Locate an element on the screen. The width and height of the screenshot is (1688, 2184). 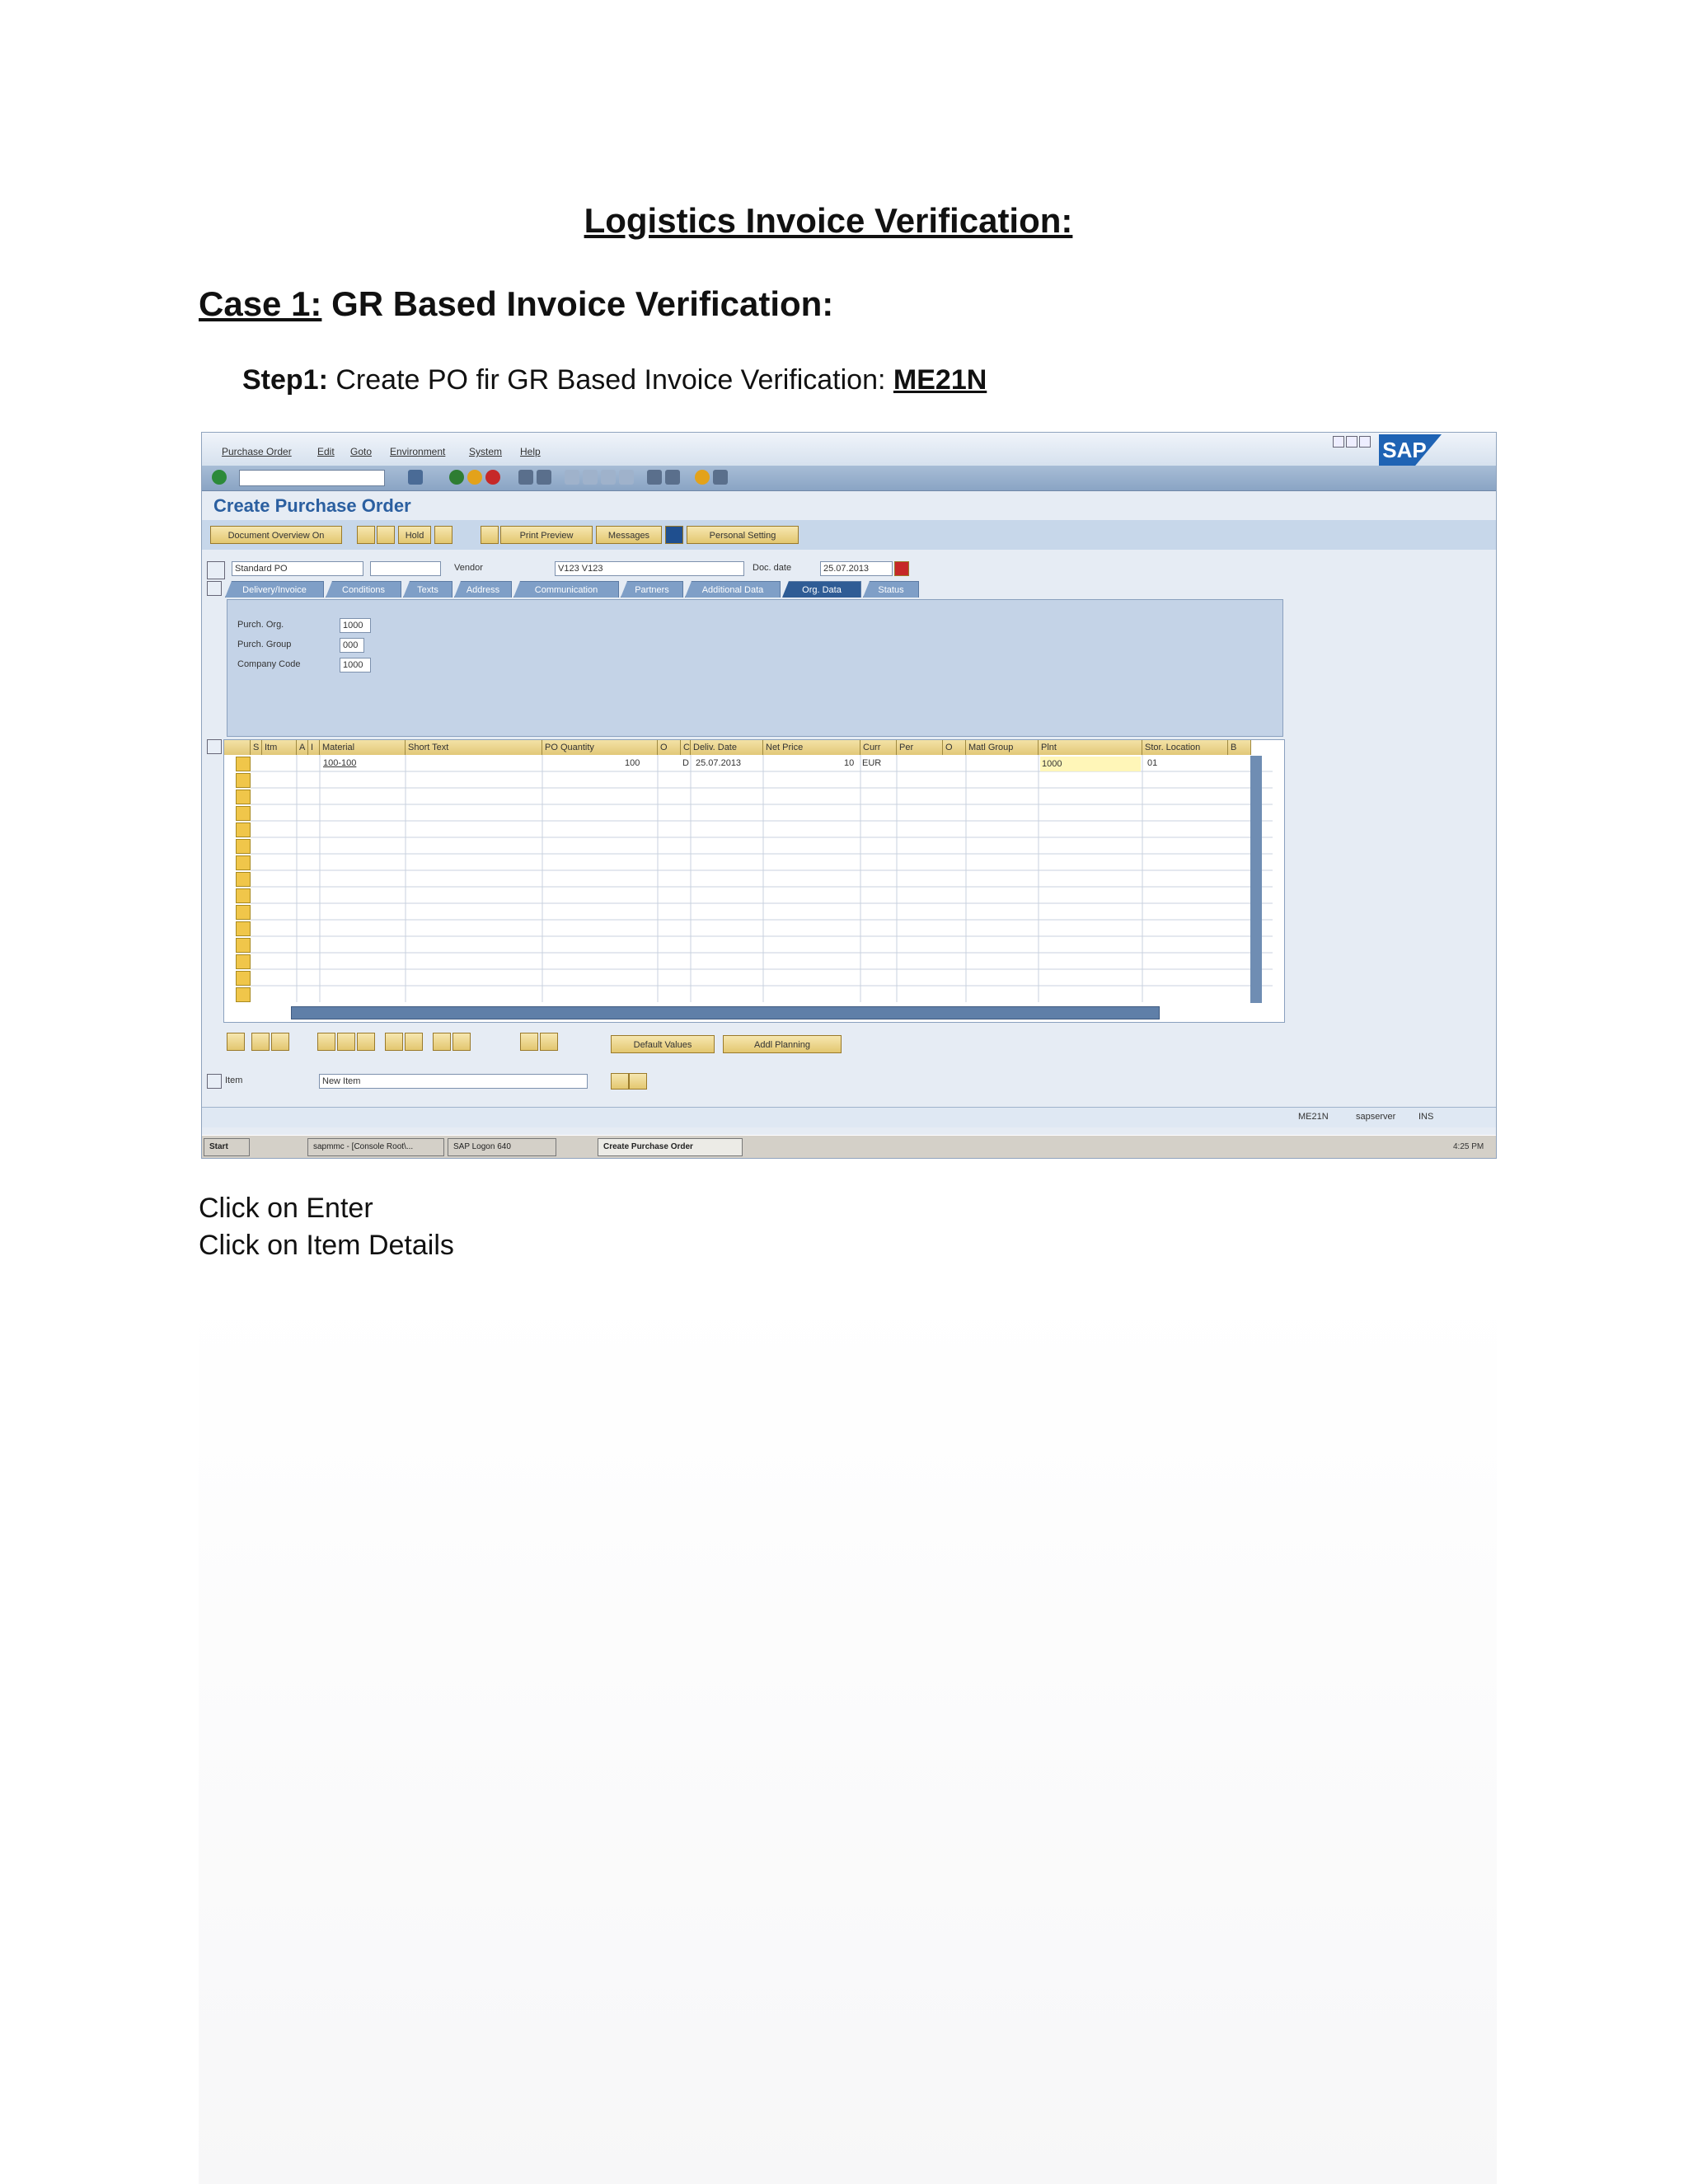
shortcut-icon is located at coordinates (672, 477).